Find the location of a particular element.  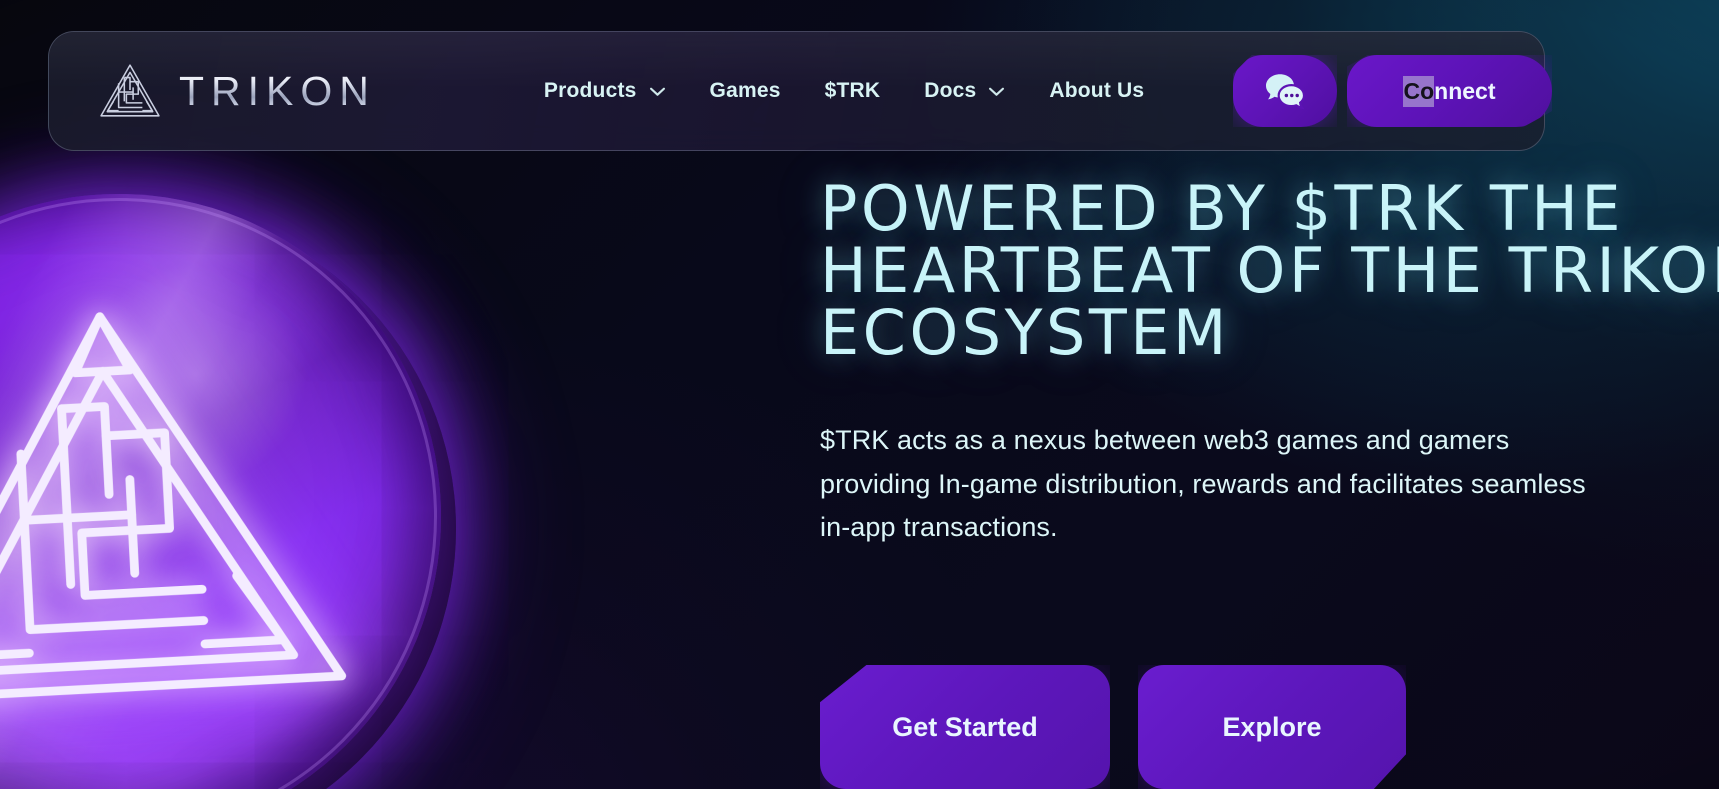

nav-label: Products is located at coordinates (590, 90).